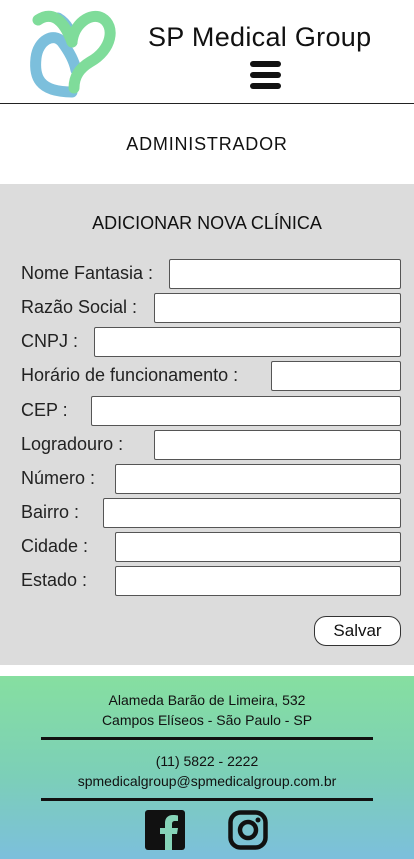 Image resolution: width=414 pixels, height=859 pixels. Describe the element at coordinates (50, 512) in the screenshot. I see `field-label: Bairro :` at that location.